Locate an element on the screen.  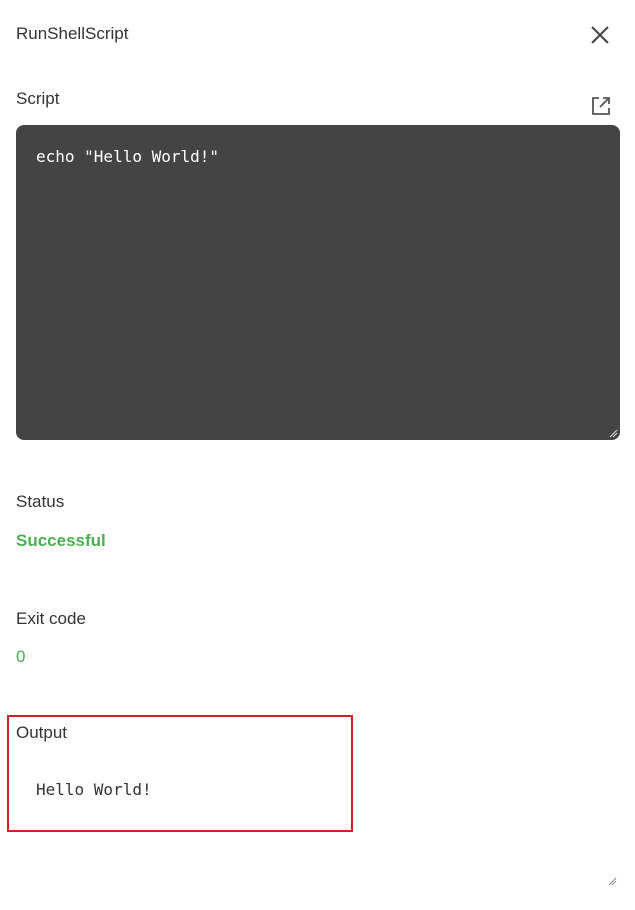
panel-title: RunShellScript is located at coordinates (72, 33).